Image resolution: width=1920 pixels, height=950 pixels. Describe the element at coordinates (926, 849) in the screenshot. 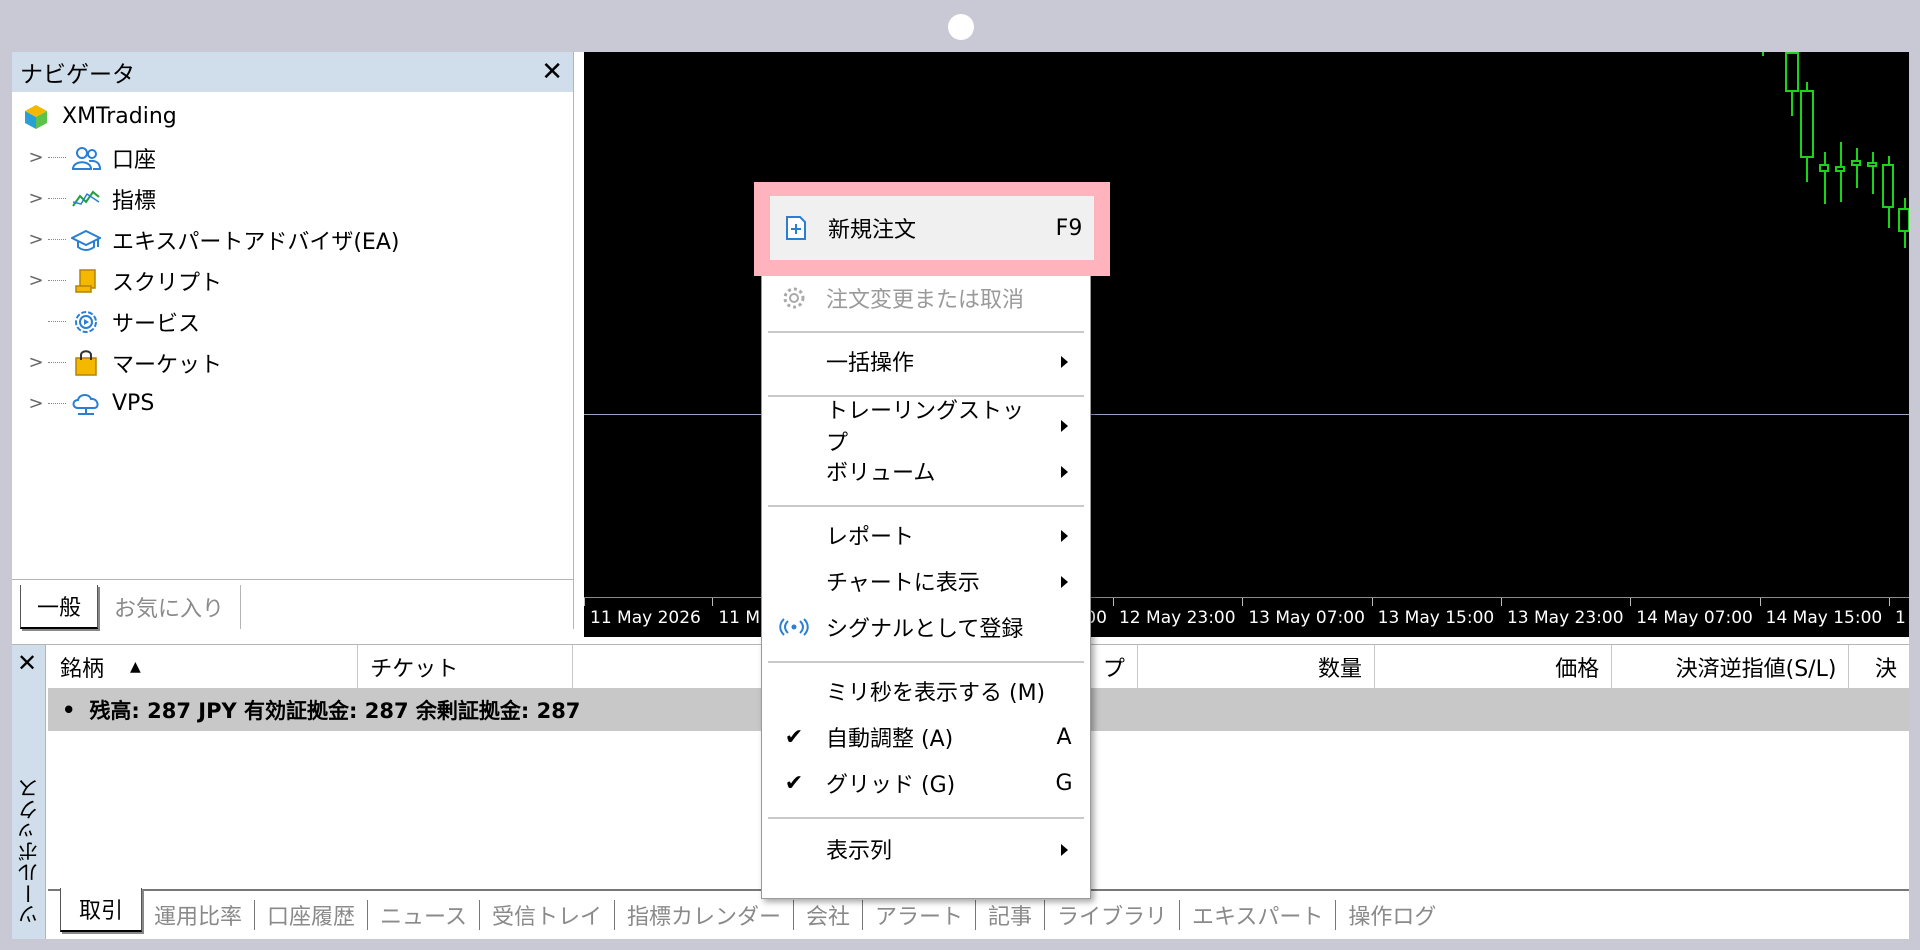

I see `menu-item-columns: 表示列` at that location.